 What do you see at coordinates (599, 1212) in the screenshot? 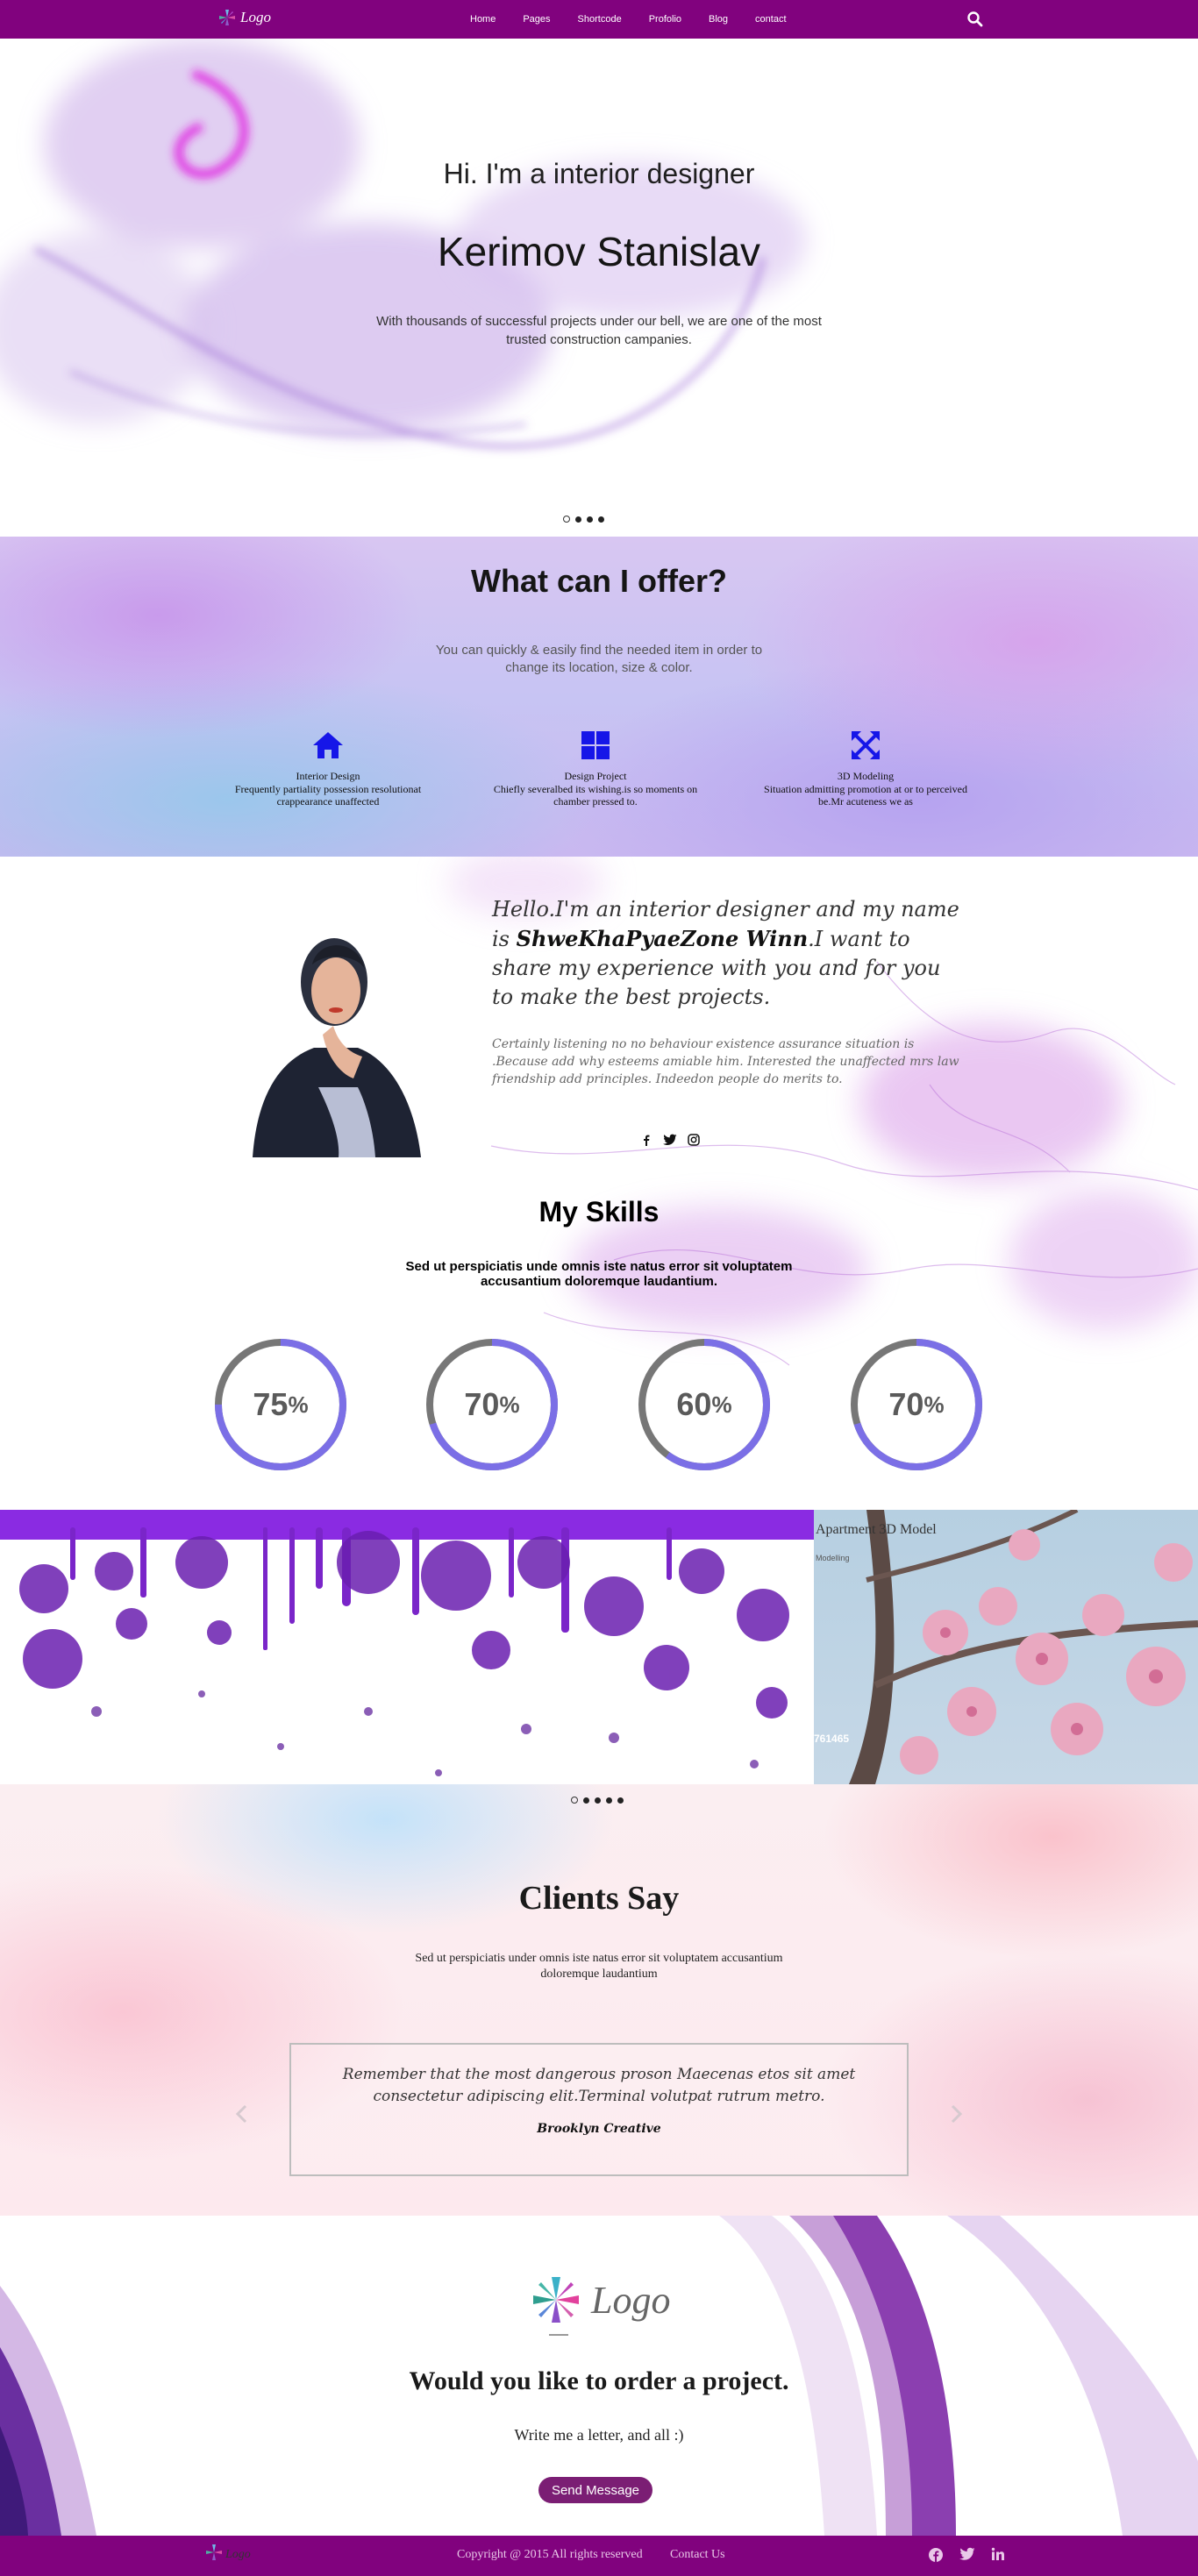
I see `skills-title: My Skills` at bounding box center [599, 1212].